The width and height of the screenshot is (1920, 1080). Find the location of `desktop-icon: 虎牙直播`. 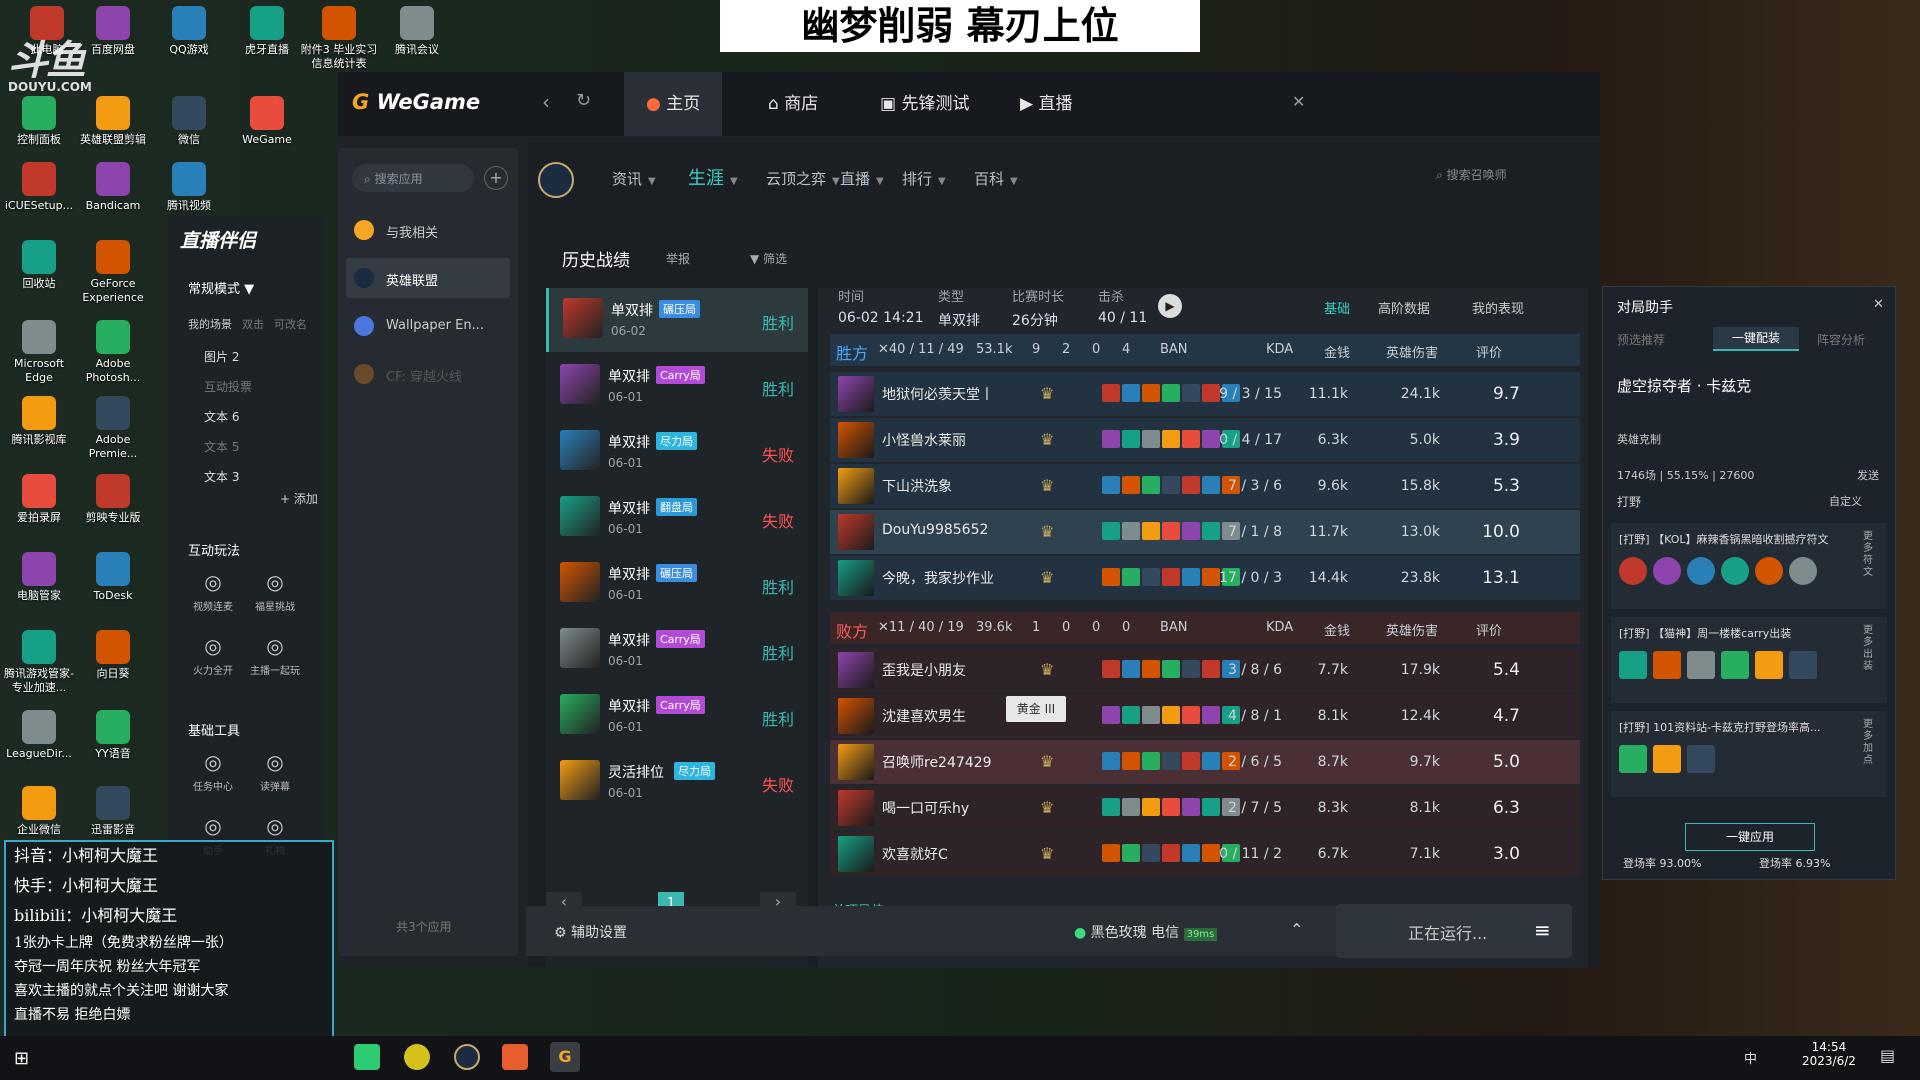

desktop-icon: 虎牙直播 is located at coordinates (267, 31).